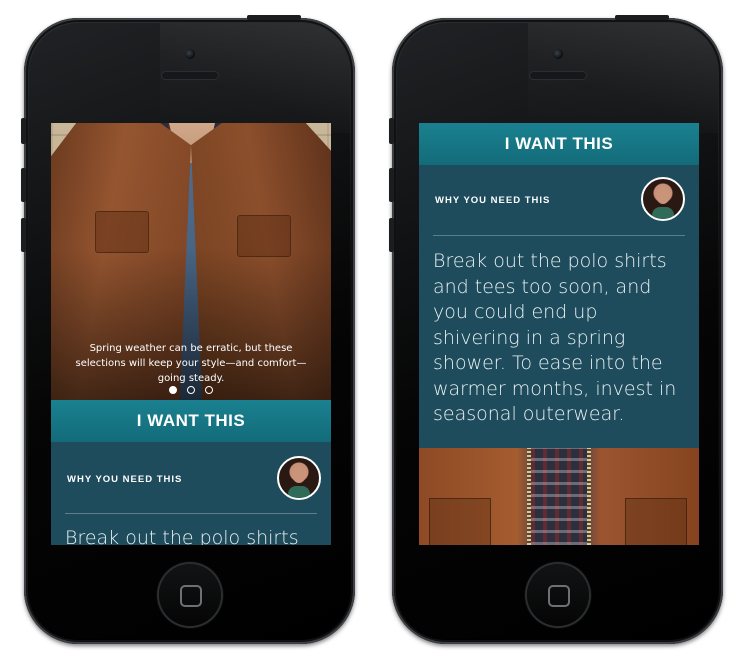  Describe the element at coordinates (559, 496) in the screenshot. I see `product-photo` at that location.